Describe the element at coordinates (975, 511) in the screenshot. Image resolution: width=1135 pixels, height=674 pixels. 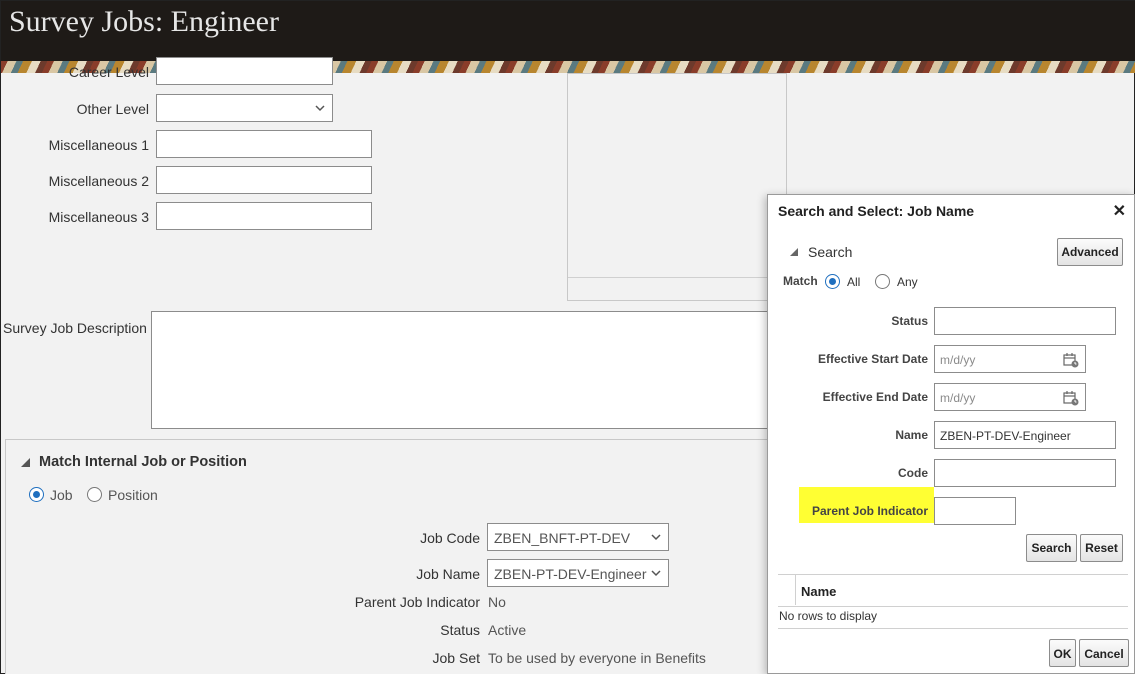
I see `dlg-parent-job-indicator-input` at that location.